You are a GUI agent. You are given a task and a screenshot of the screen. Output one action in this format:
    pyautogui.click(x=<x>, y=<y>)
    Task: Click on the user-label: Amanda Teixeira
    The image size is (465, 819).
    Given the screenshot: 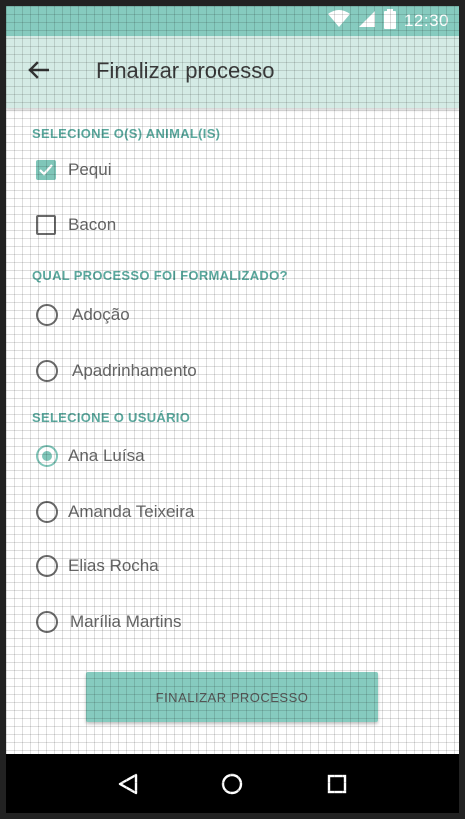 What is the action you would take?
    pyautogui.click(x=131, y=511)
    